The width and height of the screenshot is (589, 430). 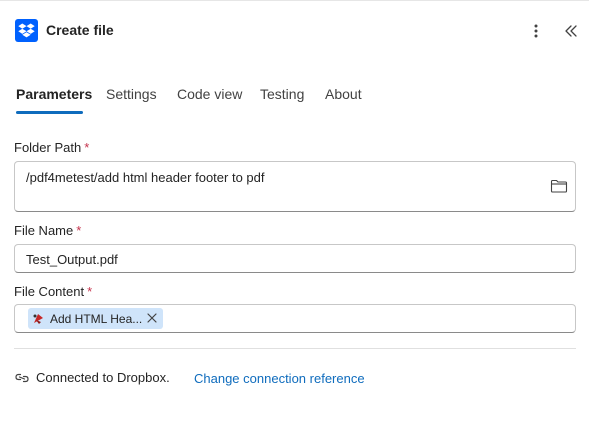 I want to click on pdf4me-action-icon, so click(x=38, y=319).